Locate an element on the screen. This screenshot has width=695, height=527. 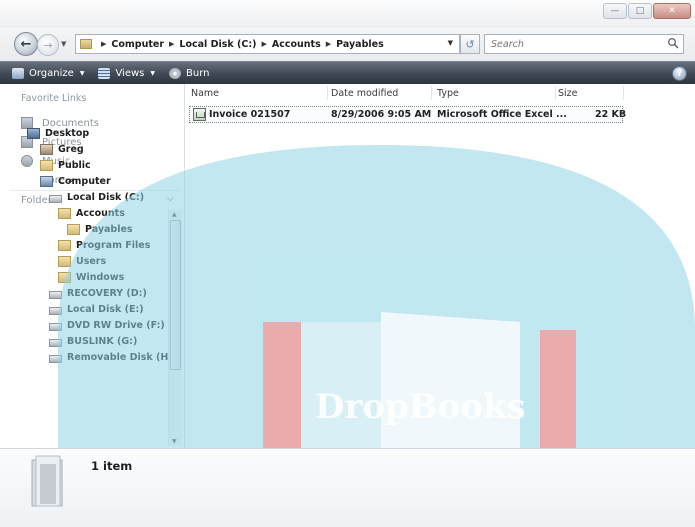
dvd-drive-icon is located at coordinates (55, 327).